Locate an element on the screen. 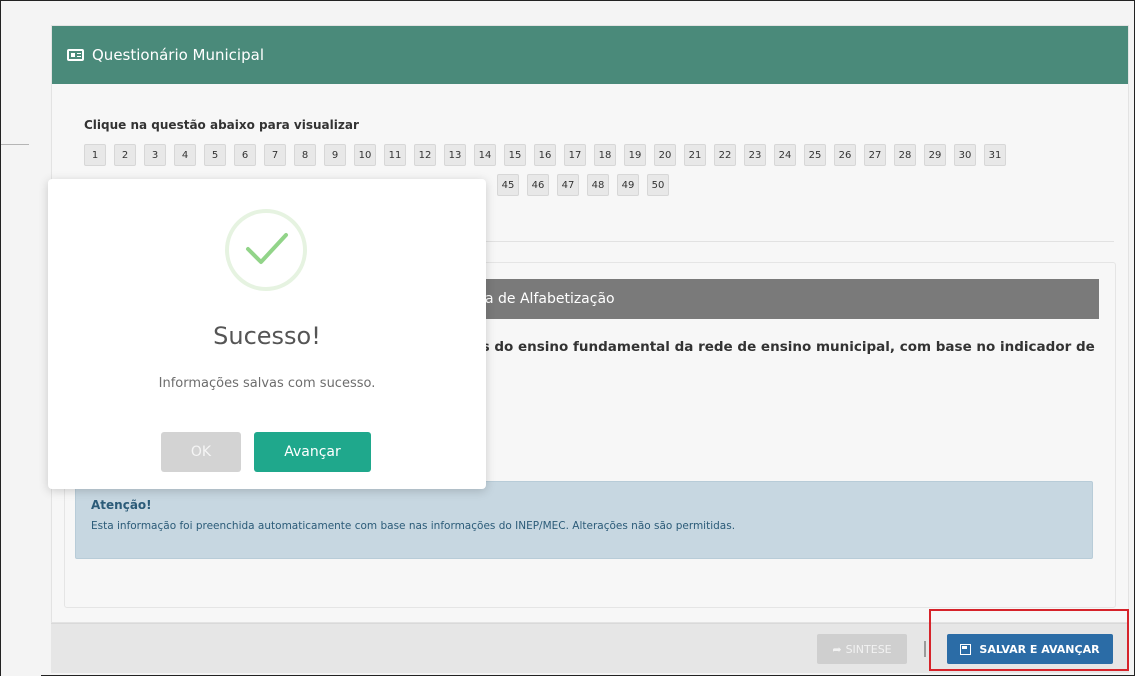  question-button: 49 is located at coordinates (628, 185).